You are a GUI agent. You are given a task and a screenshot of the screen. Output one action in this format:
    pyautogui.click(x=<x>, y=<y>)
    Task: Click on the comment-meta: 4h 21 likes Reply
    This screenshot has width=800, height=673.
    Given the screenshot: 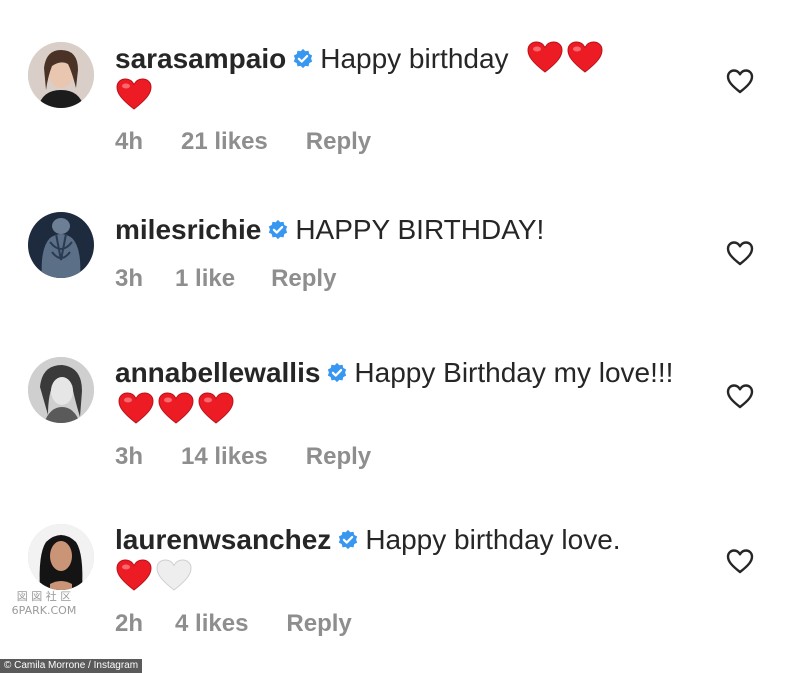 What is the action you would take?
    pyautogui.click(x=262, y=142)
    